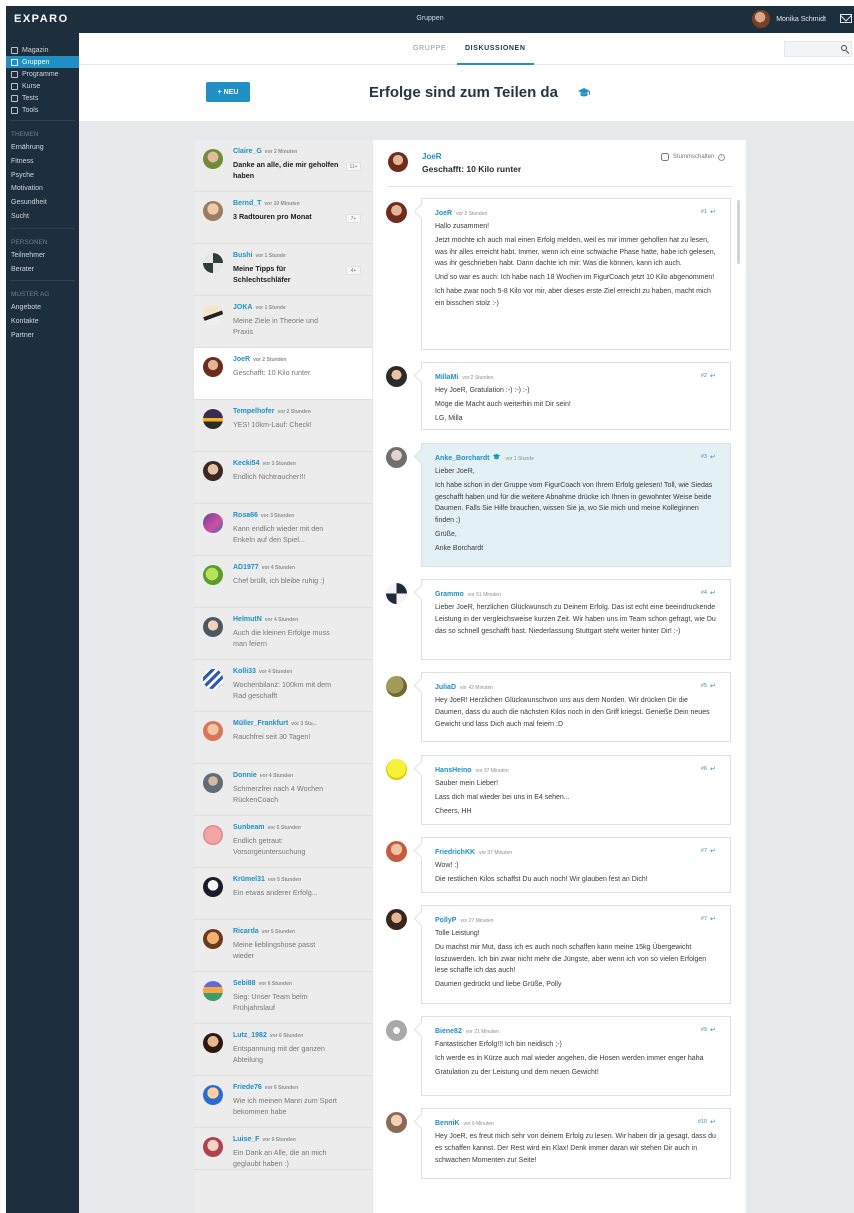 This screenshot has height=1213, width=854. I want to click on search-icon, so click(844, 48).